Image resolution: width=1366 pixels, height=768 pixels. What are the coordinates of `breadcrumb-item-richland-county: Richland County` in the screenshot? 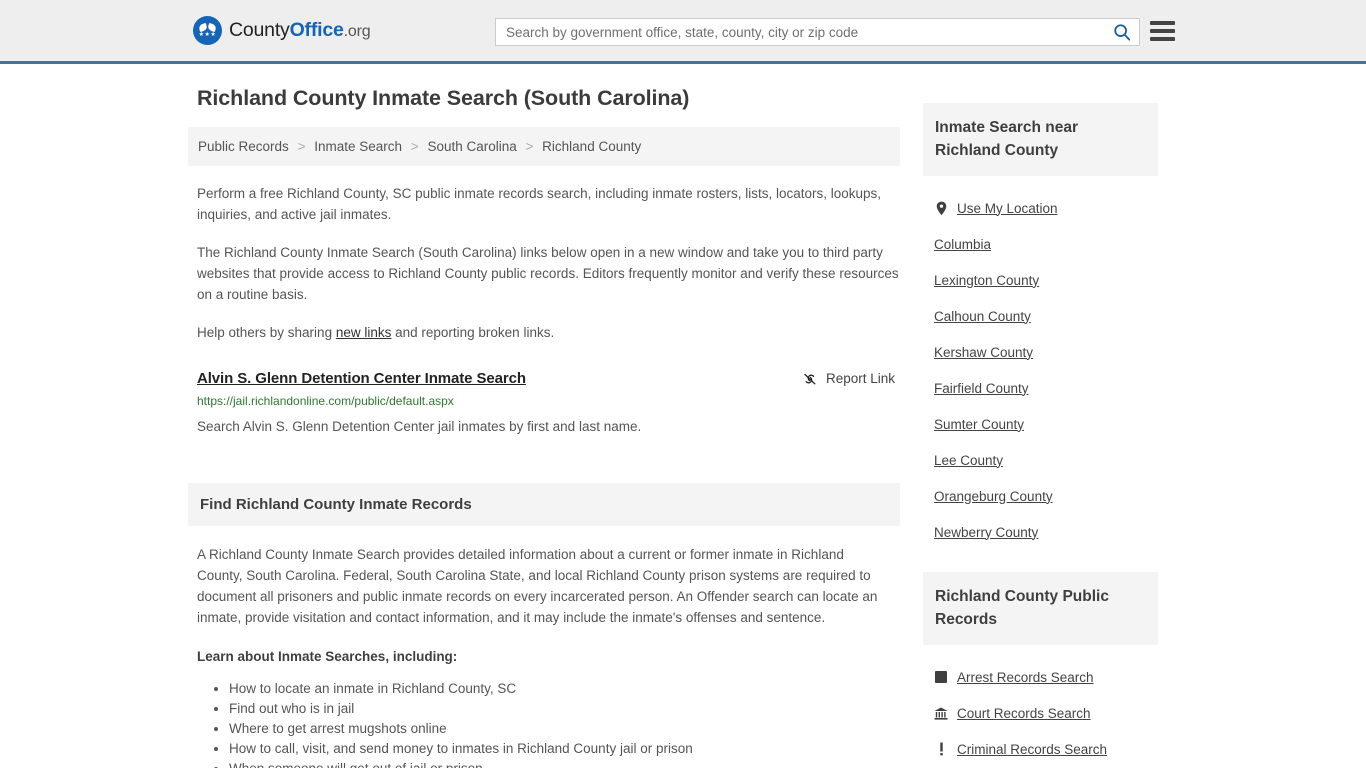 It's located at (591, 146).